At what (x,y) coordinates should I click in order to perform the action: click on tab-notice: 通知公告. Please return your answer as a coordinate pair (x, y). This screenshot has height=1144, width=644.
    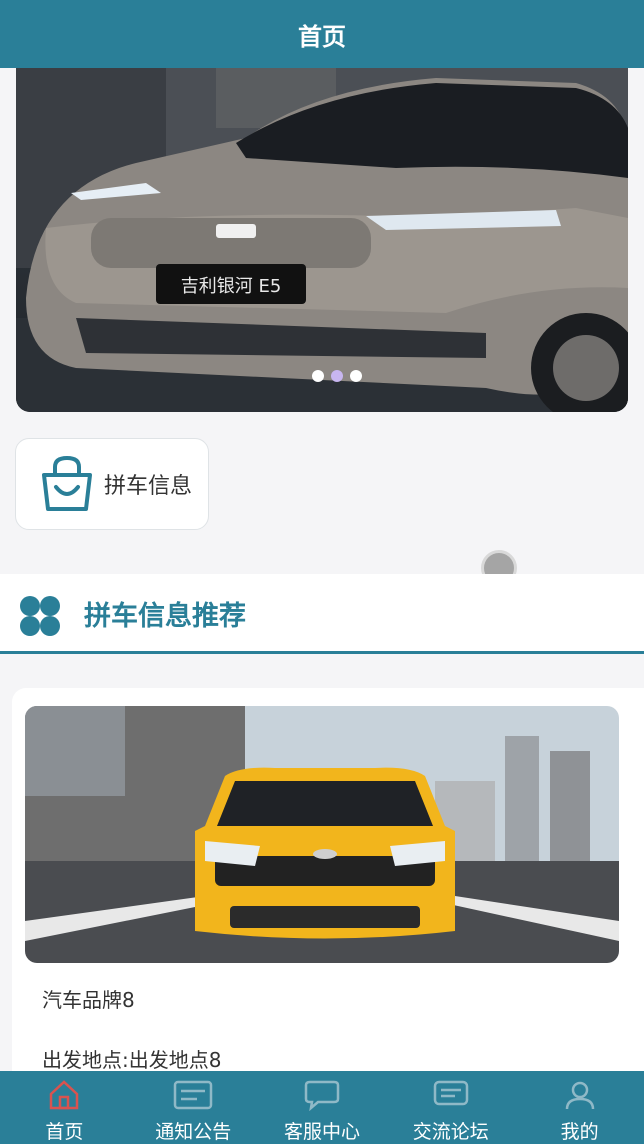
    Looking at the image, I should click on (193, 1107).